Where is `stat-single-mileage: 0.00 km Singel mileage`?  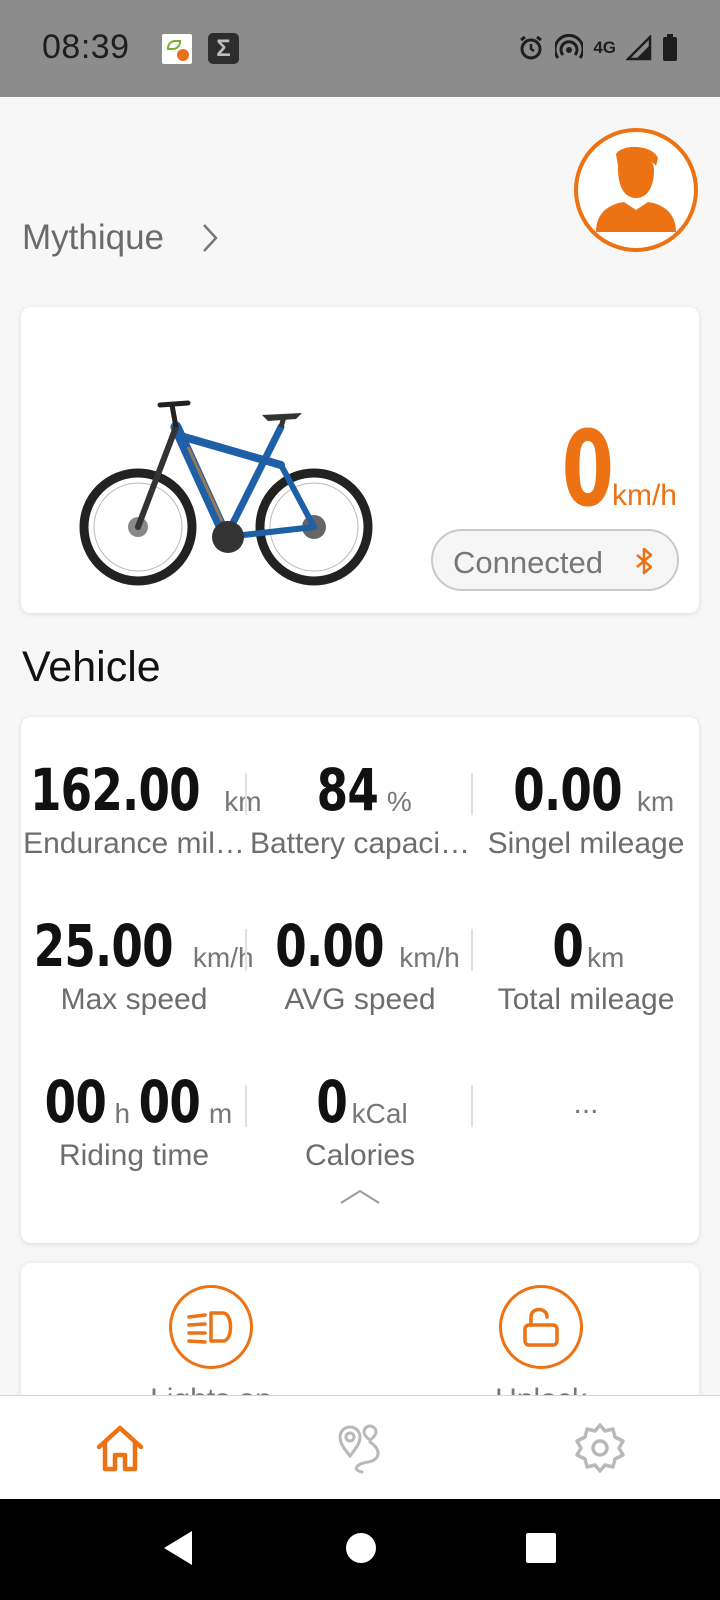
stat-single-mileage: 0.00 km Singel mileage is located at coordinates (586, 805).